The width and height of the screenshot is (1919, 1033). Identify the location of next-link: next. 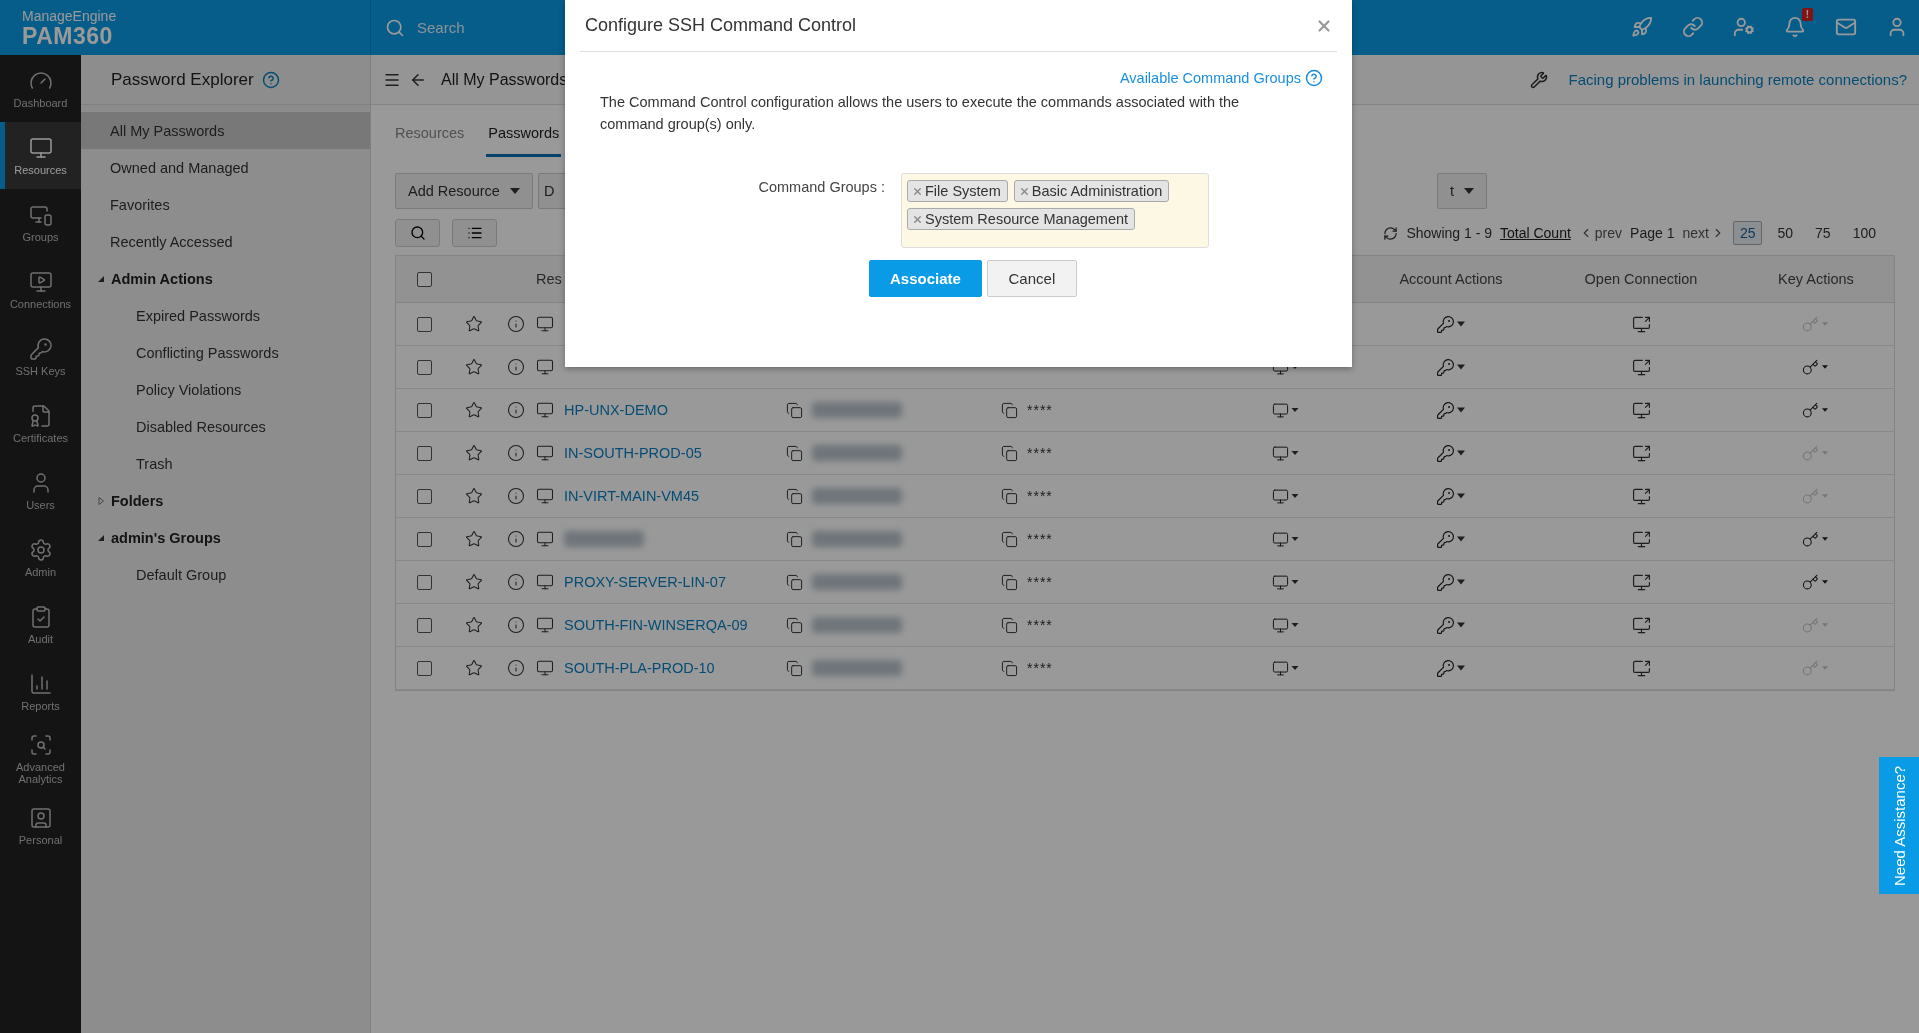
(1703, 233).